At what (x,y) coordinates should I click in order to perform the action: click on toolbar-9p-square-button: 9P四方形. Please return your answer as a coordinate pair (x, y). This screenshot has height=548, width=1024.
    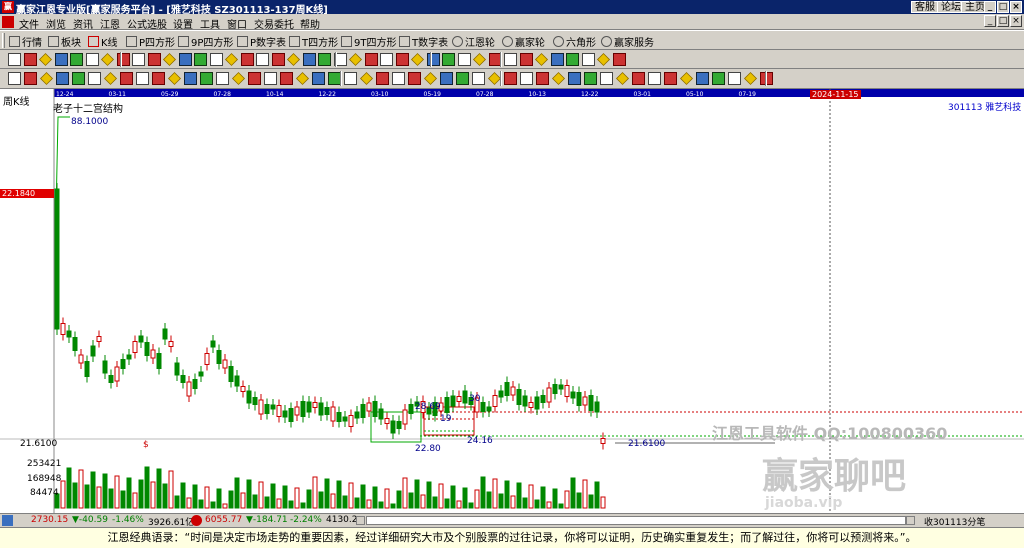
    Looking at the image, I should click on (205, 41).